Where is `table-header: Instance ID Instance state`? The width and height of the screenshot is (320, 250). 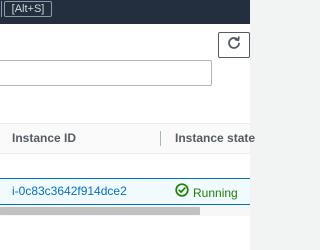
table-header: Instance ID Instance state is located at coordinates (127, 139).